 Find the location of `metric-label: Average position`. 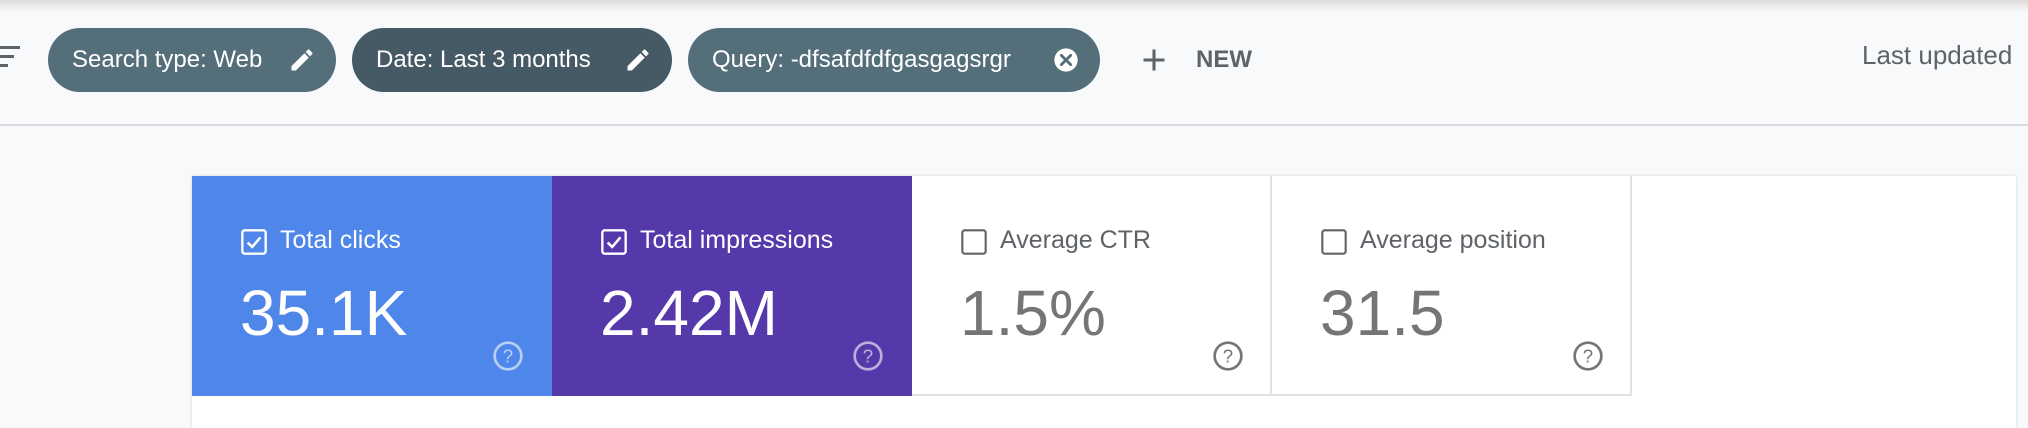

metric-label: Average position is located at coordinates (1453, 240).